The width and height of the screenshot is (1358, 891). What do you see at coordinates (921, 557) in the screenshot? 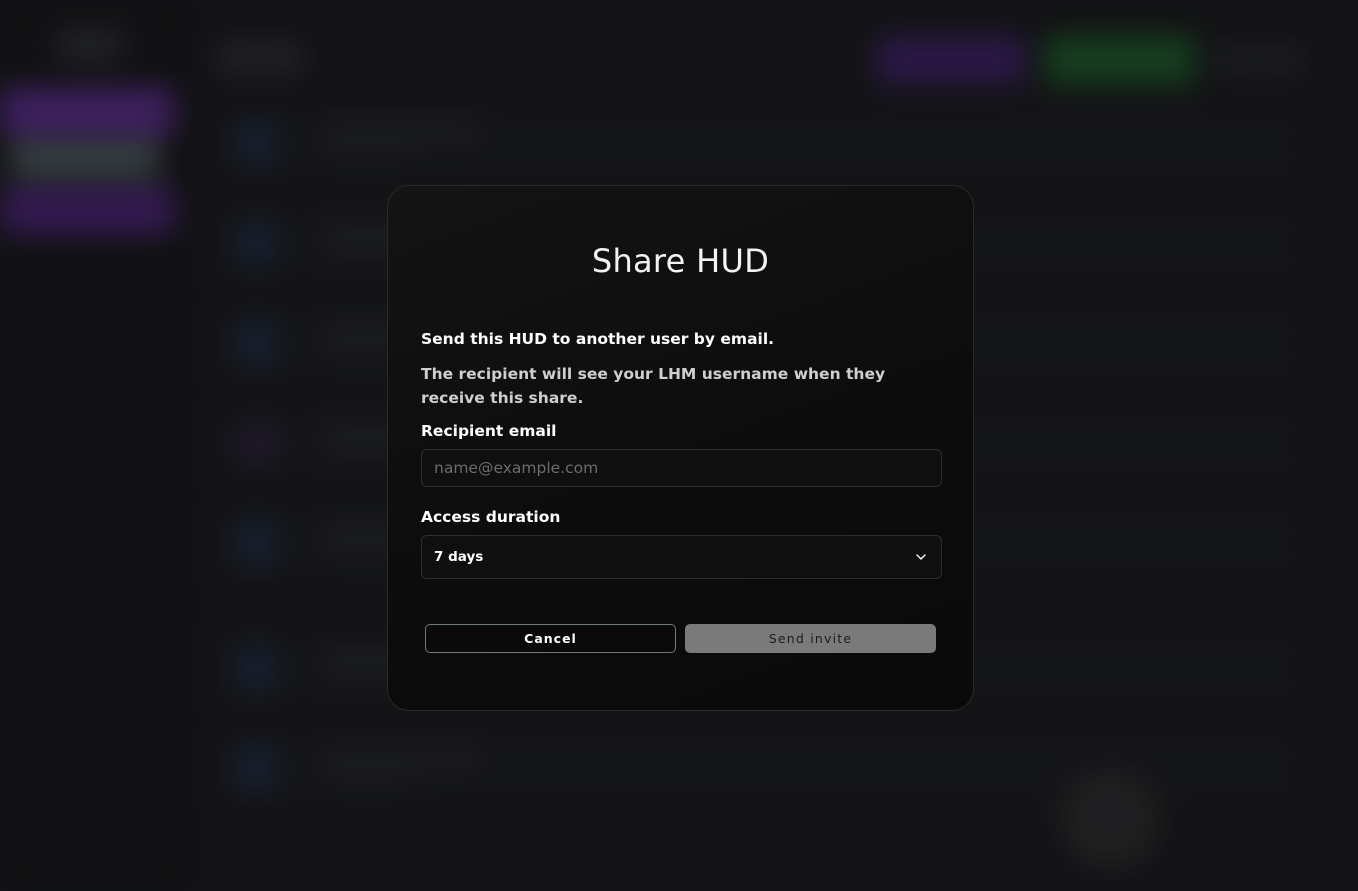
I see `chevron-down-icon` at bounding box center [921, 557].